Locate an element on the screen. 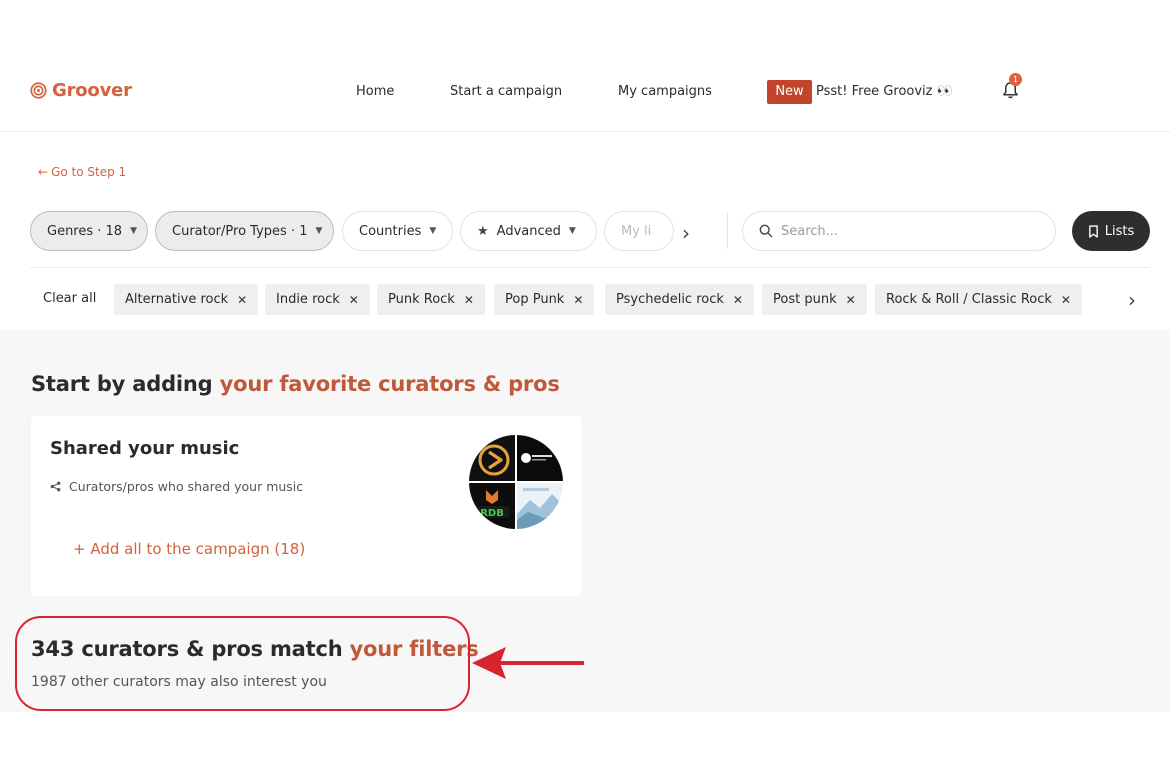  tag-label: Psychedelic rock is located at coordinates (670, 299).